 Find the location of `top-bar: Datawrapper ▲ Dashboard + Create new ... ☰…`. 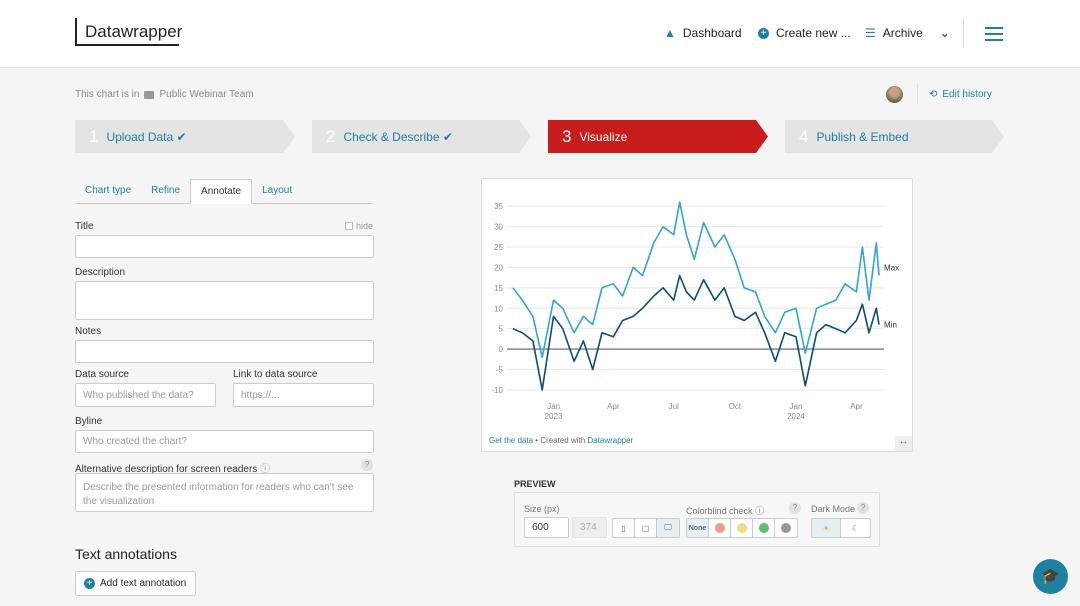

top-bar: Datawrapper ▲ Dashboard + Create new ... ☰… is located at coordinates (540, 34).